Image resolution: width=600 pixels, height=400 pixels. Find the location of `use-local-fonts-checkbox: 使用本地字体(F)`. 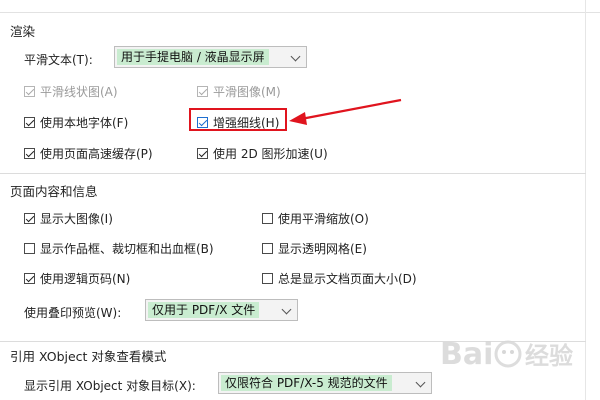

use-local-fonts-checkbox: 使用本地字体(F) is located at coordinates (76, 122).